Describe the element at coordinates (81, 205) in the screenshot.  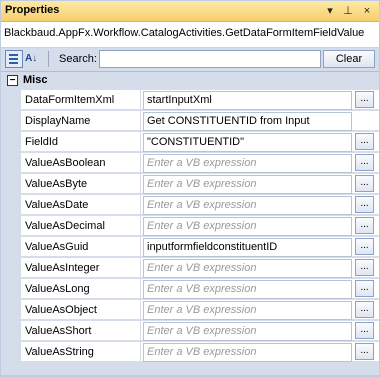
I see `property-name: ValueAsDate` at that location.